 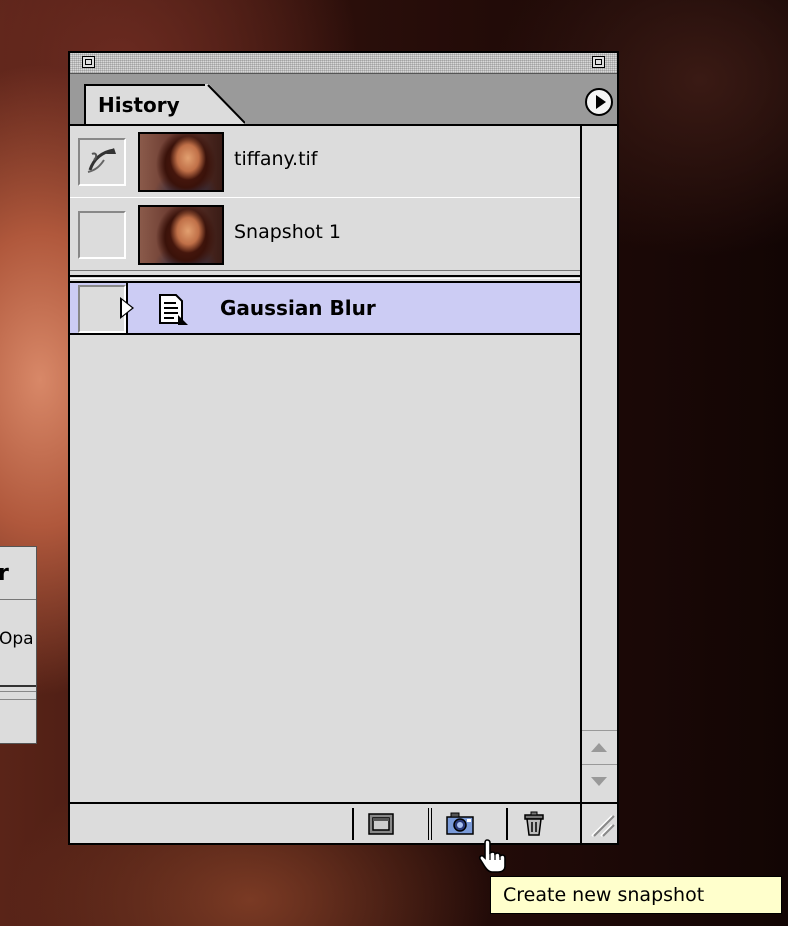 I want to click on filter-document-icon, so click(x=173, y=309).